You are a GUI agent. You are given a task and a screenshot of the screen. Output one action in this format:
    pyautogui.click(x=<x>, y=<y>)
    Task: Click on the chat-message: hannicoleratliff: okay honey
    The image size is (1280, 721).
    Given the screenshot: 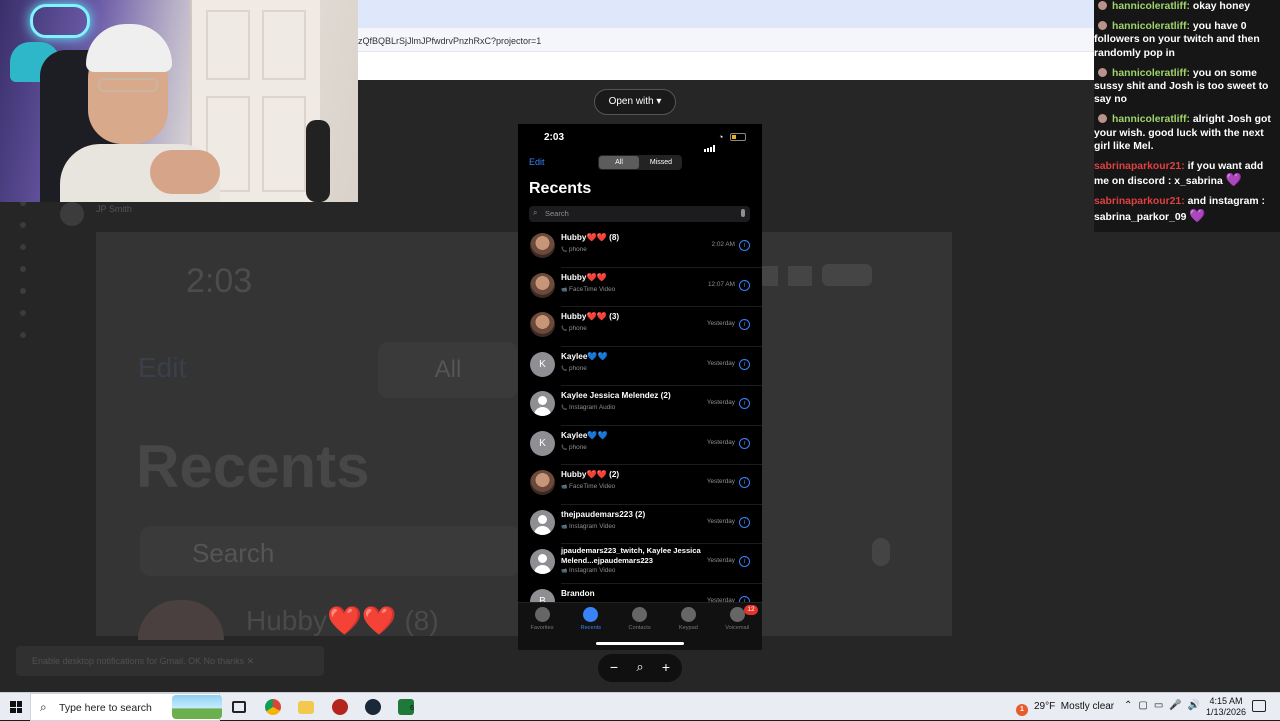 What is the action you would take?
    pyautogui.click(x=1185, y=6)
    